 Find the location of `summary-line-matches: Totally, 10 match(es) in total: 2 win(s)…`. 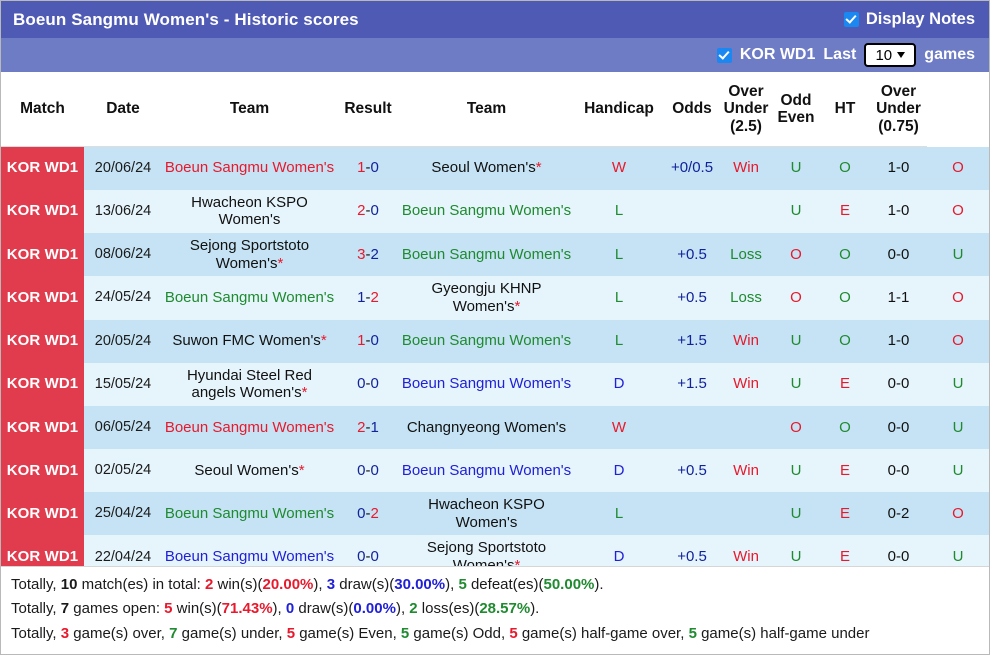

summary-line-matches: Totally, 10 match(es) in total: 2 win(s)… is located at coordinates (307, 585).